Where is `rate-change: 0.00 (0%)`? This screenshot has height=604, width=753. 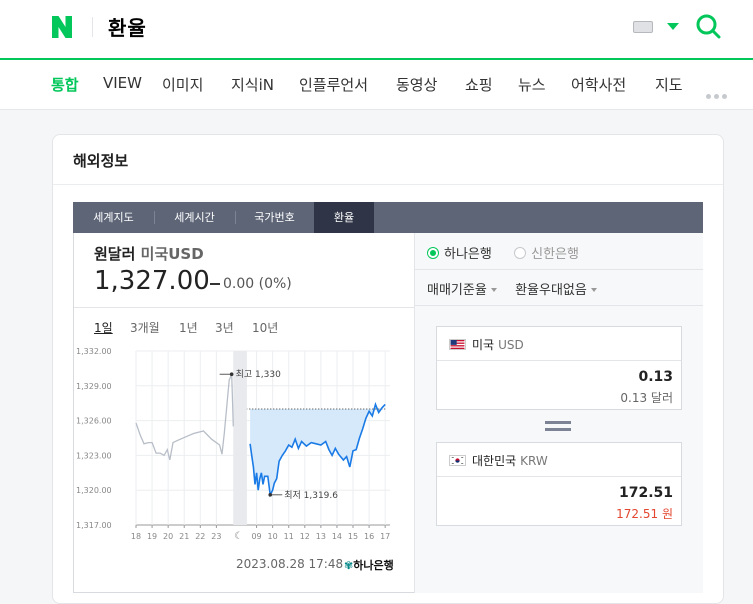 rate-change: 0.00 (0%) is located at coordinates (251, 284).